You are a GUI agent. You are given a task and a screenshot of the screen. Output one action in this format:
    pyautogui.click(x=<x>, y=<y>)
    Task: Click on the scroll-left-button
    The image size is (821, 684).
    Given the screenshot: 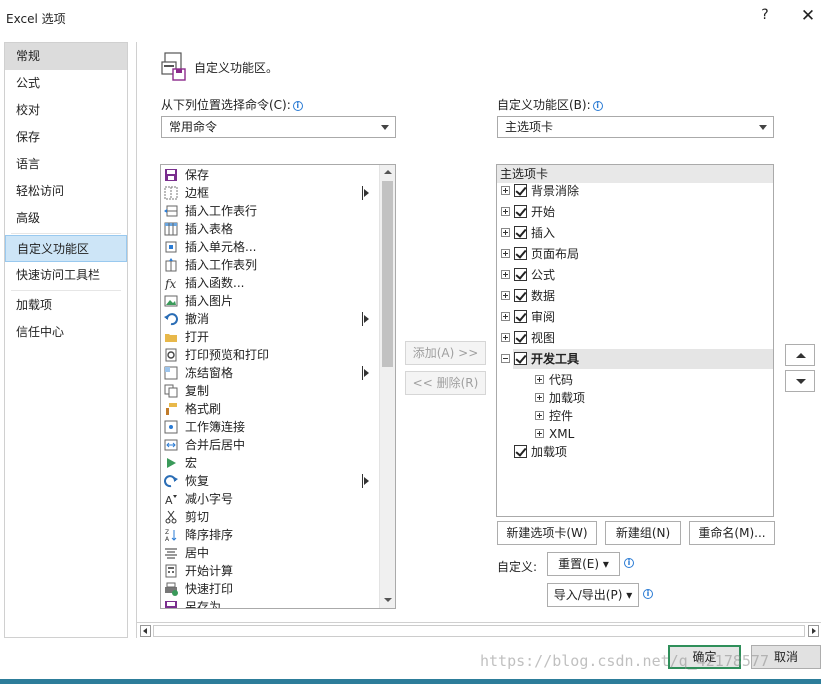 What is the action you would take?
    pyautogui.click(x=145, y=631)
    